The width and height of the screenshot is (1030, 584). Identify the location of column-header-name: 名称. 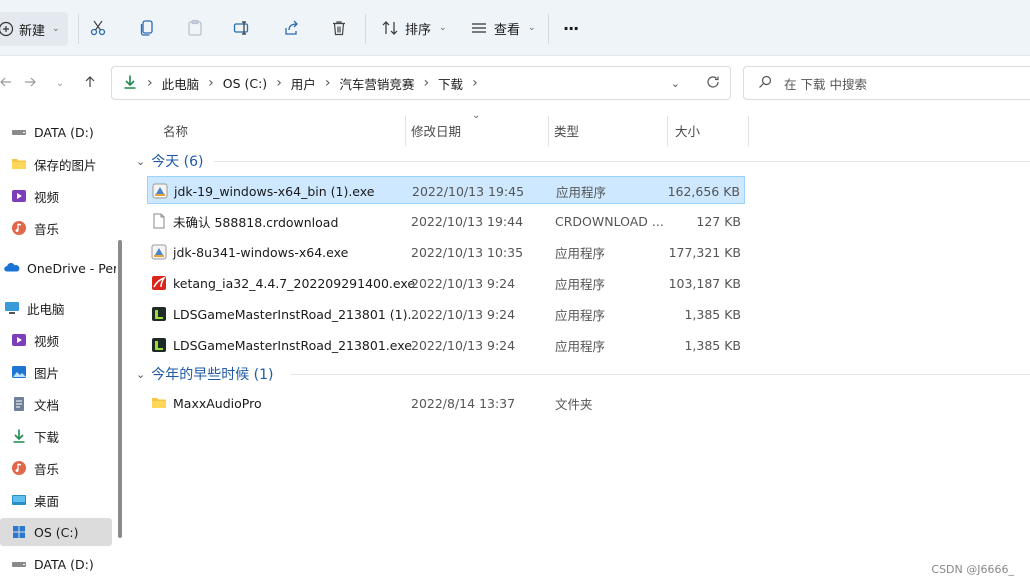
(175, 130).